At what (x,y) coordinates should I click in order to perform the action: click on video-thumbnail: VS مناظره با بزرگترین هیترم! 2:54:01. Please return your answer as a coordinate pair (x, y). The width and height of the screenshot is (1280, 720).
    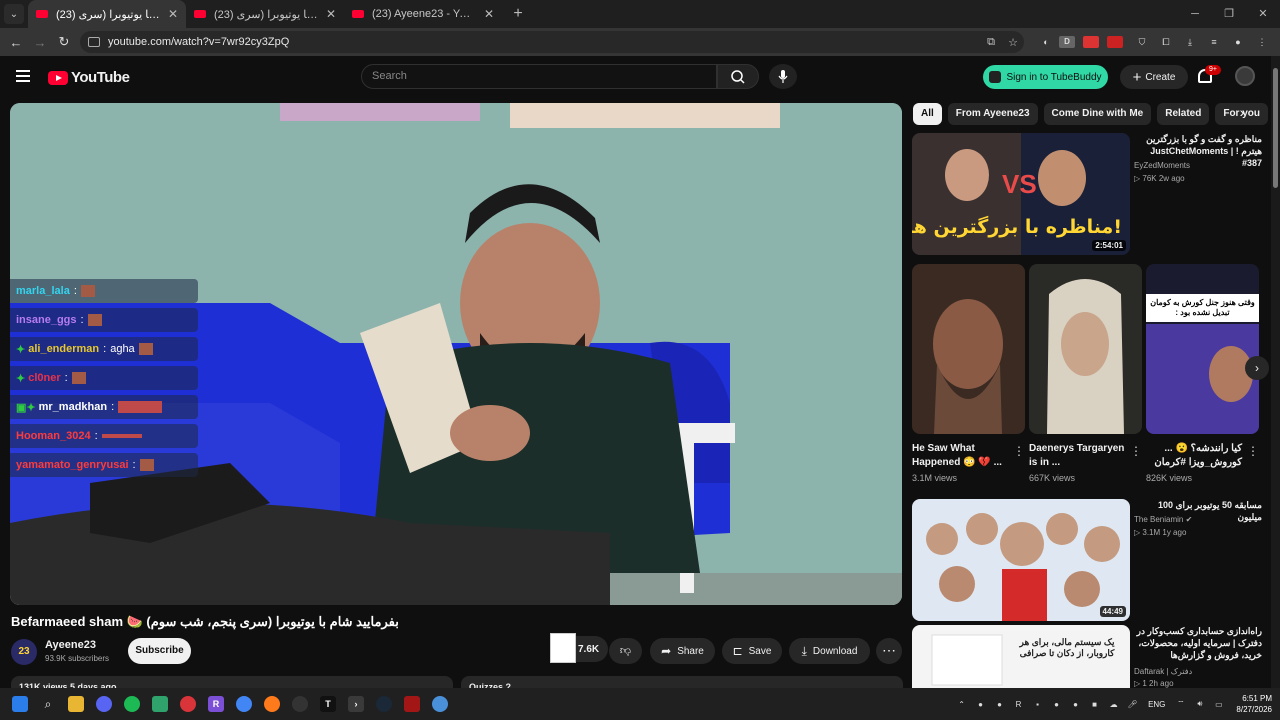
    Looking at the image, I should click on (1021, 194).